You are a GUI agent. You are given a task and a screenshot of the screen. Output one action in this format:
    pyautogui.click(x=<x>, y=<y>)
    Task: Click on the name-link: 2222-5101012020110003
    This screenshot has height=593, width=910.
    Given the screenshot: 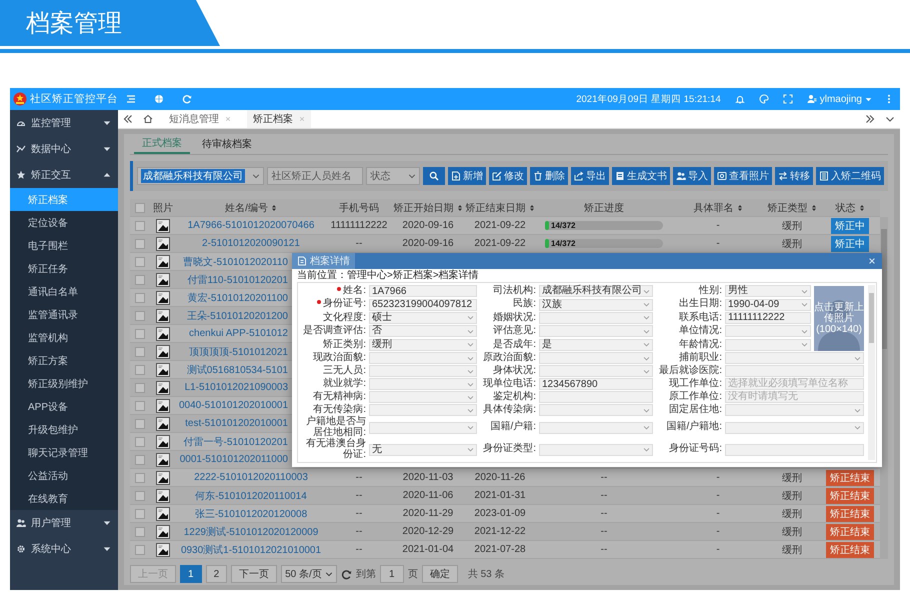 What is the action you would take?
    pyautogui.click(x=251, y=477)
    